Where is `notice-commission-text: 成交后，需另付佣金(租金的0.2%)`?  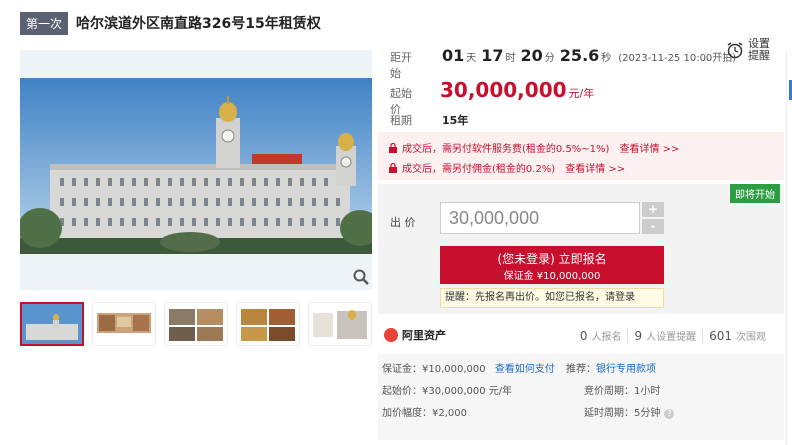 notice-commission-text: 成交后，需另付佣金(租金的0.2%) is located at coordinates (479, 169).